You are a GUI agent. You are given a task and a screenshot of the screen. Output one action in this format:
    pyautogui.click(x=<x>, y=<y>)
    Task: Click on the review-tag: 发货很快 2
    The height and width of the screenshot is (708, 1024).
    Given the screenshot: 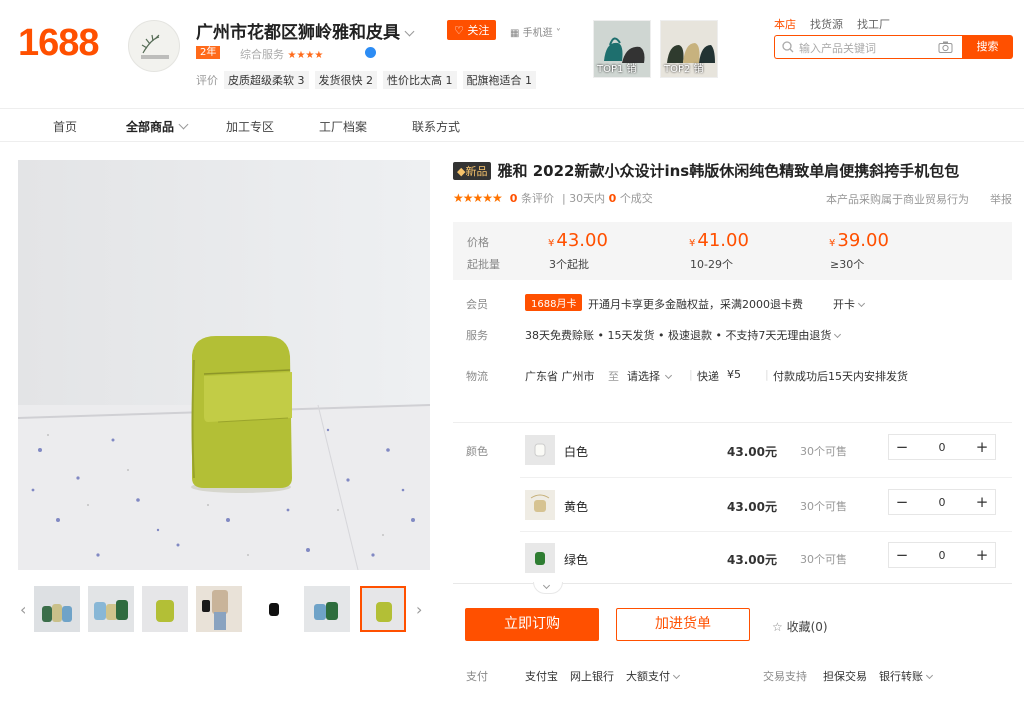 What is the action you would take?
    pyautogui.click(x=345, y=80)
    